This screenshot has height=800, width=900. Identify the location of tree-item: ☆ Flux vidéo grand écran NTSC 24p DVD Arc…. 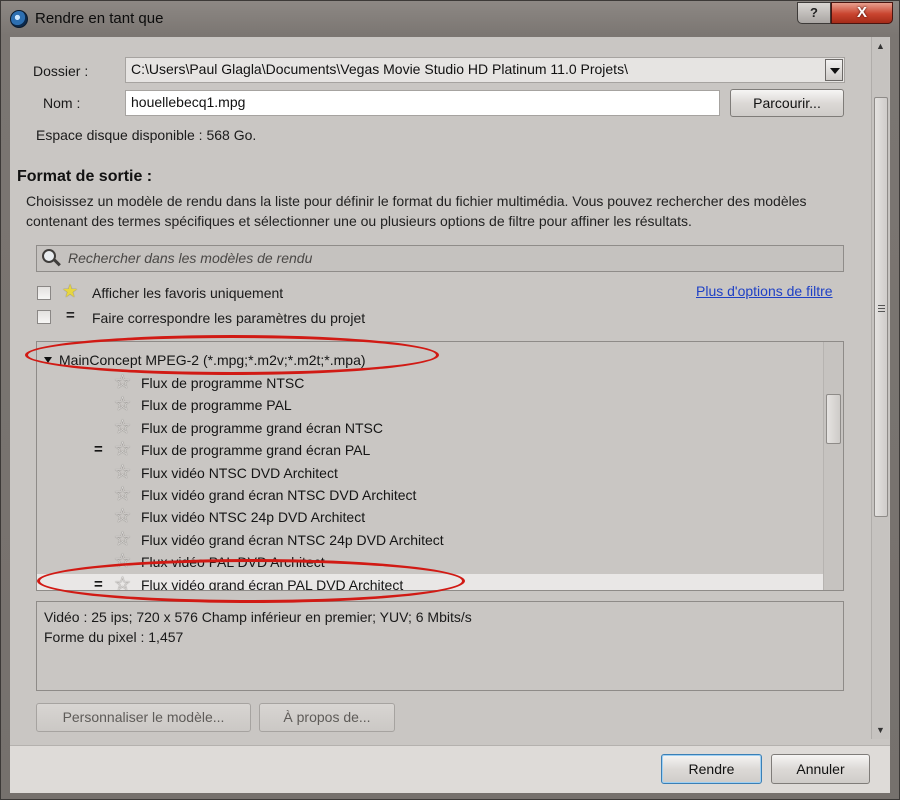
(430, 540).